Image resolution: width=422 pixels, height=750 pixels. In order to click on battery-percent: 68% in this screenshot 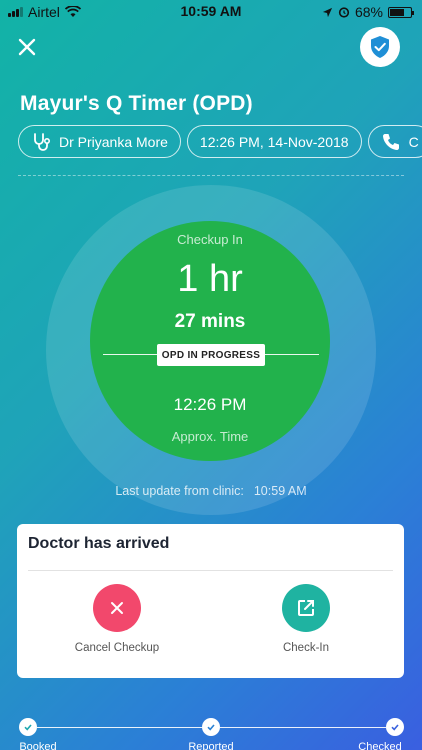, I will do `click(368, 12)`.